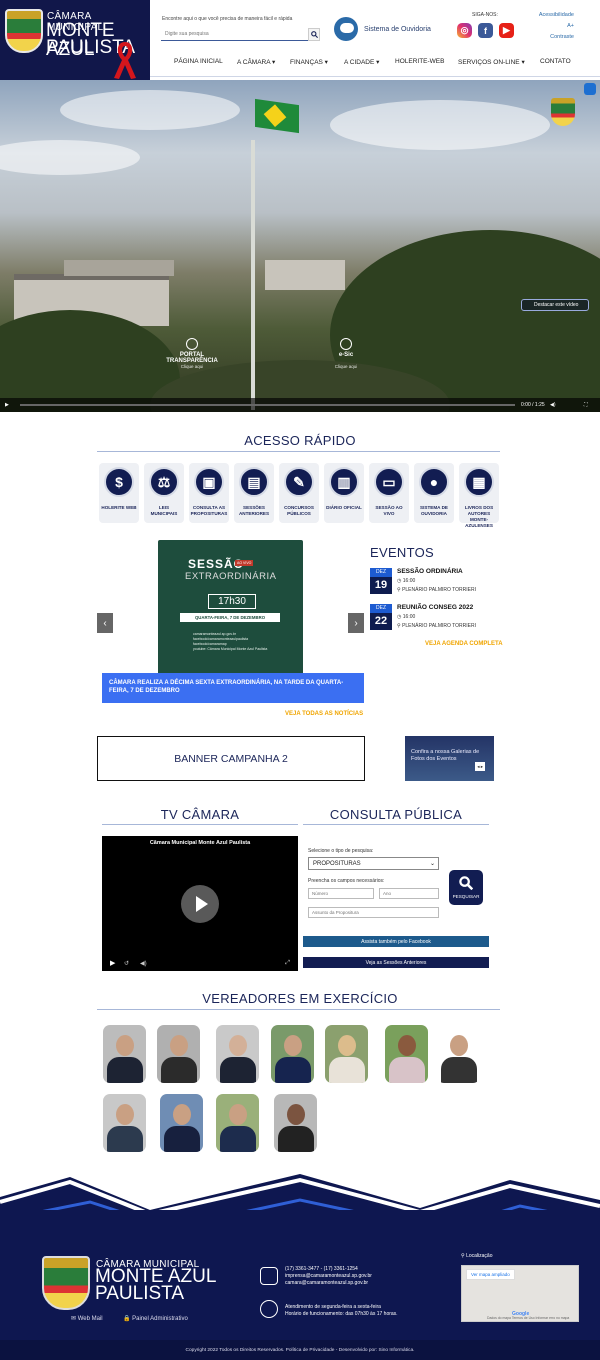  What do you see at coordinates (192, 366) in the screenshot?
I see `portal-sub: Clique aqui` at bounding box center [192, 366].